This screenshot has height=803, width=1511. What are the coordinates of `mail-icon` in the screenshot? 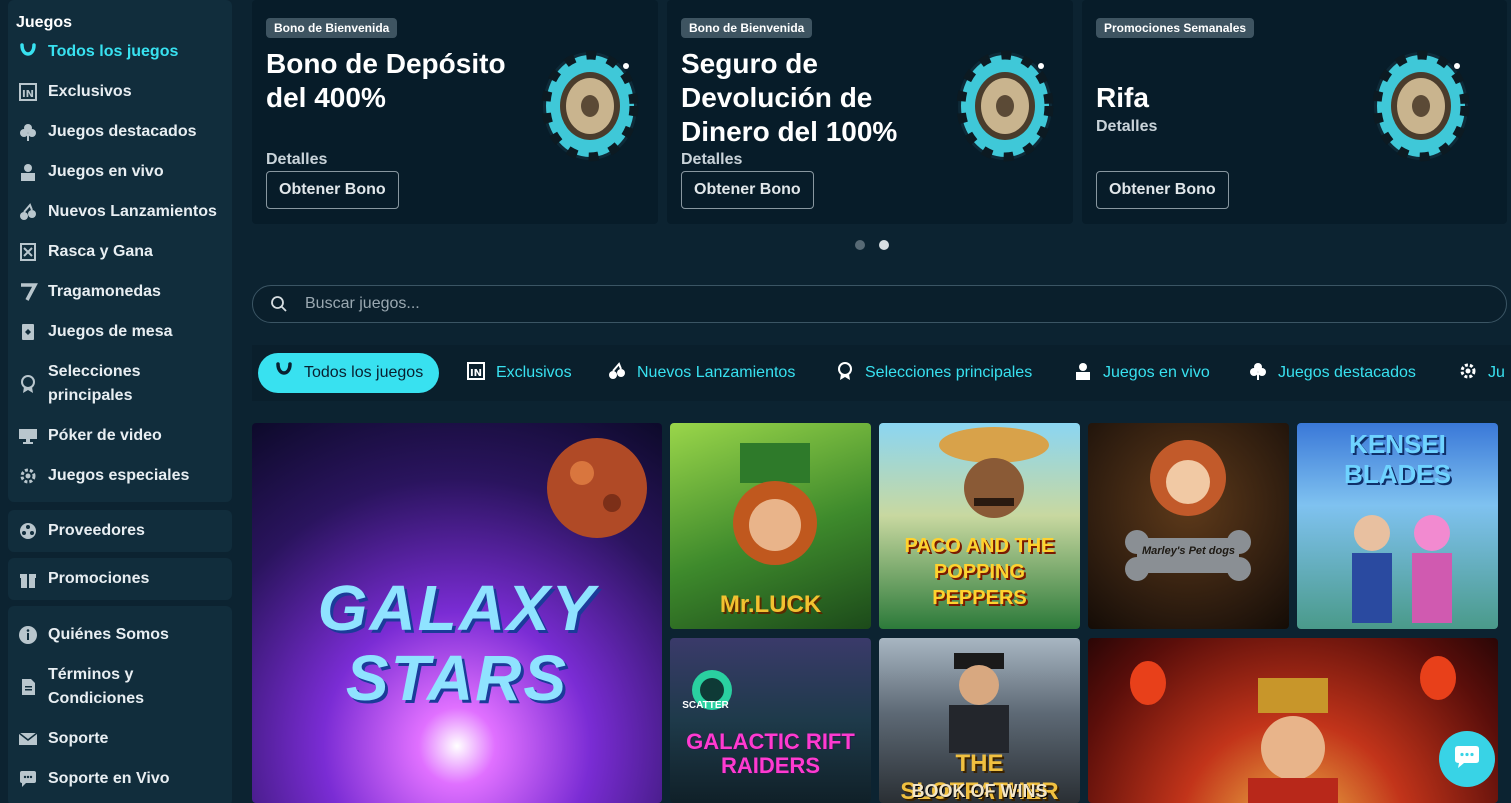 It's located at (28, 739).